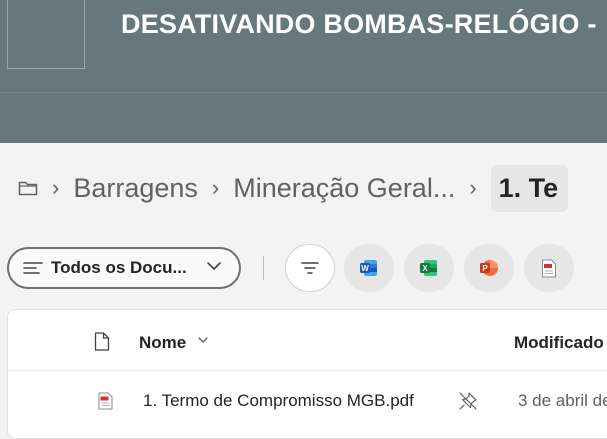 This screenshot has width=607, height=439. What do you see at coordinates (303, 92) in the screenshot?
I see `banner-divider` at bounding box center [303, 92].